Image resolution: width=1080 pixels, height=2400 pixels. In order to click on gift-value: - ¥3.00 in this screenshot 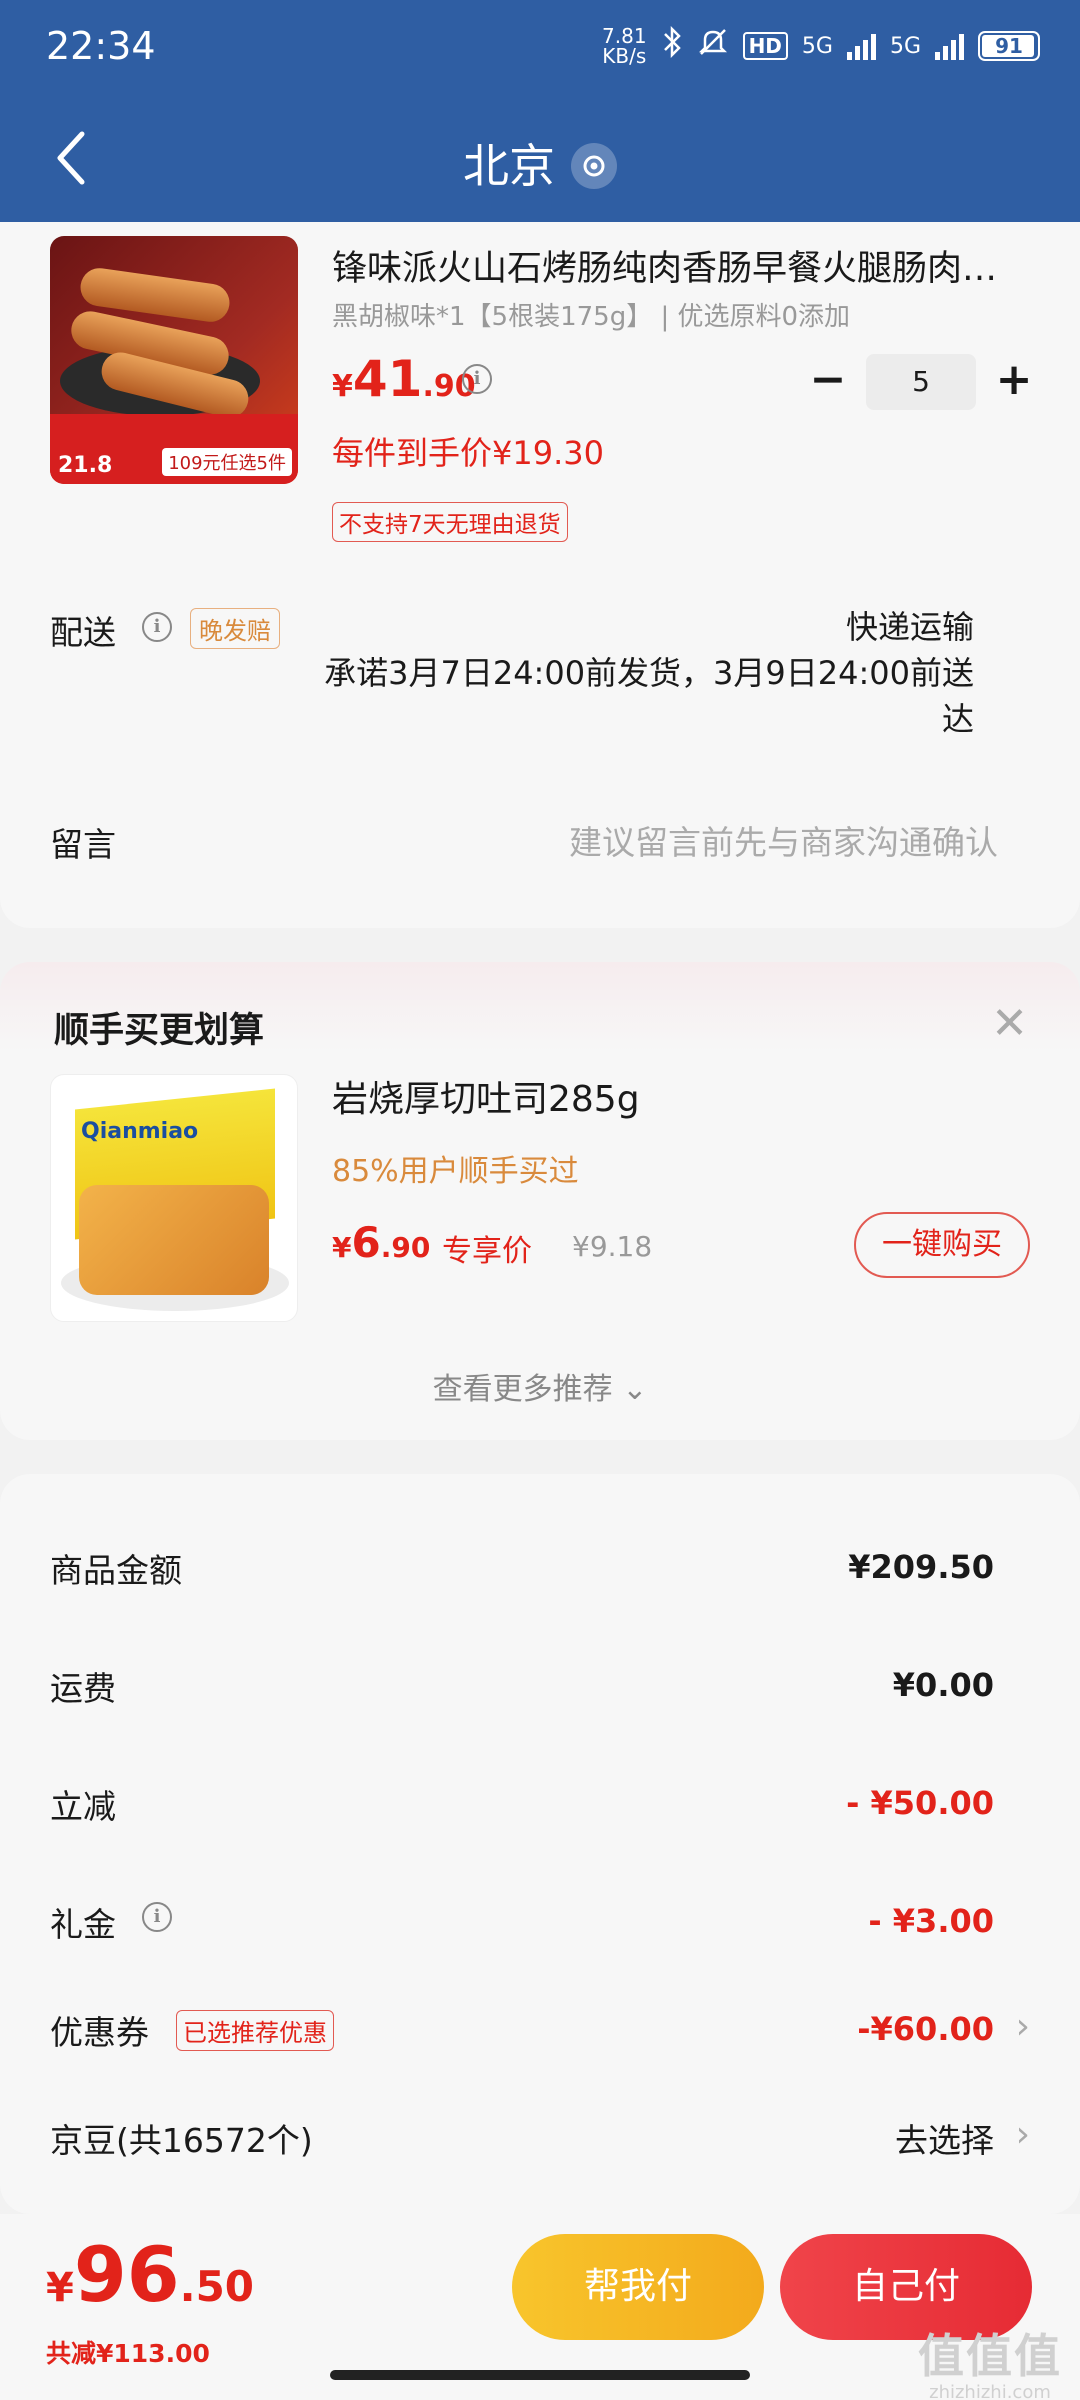, I will do `click(931, 1921)`.